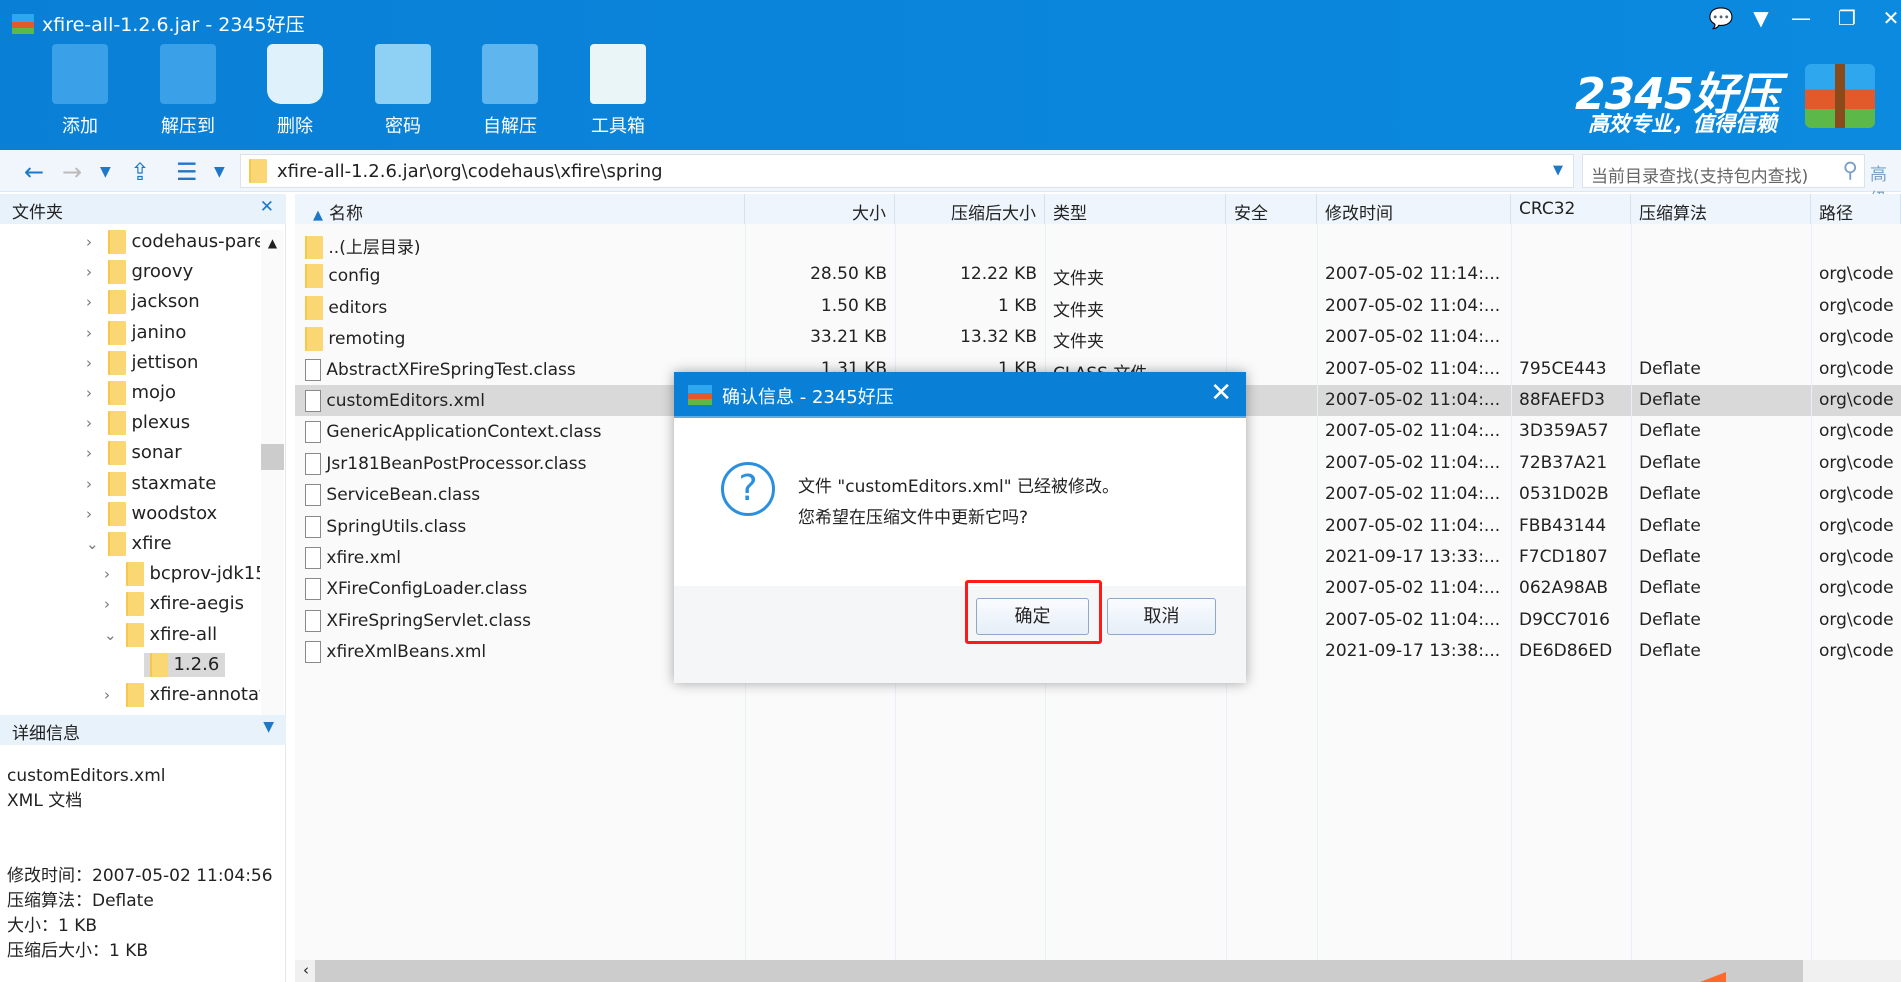 The image size is (1901, 982). Describe the element at coordinates (1059, 971) in the screenshot. I see `scrollbar-thumb` at that location.